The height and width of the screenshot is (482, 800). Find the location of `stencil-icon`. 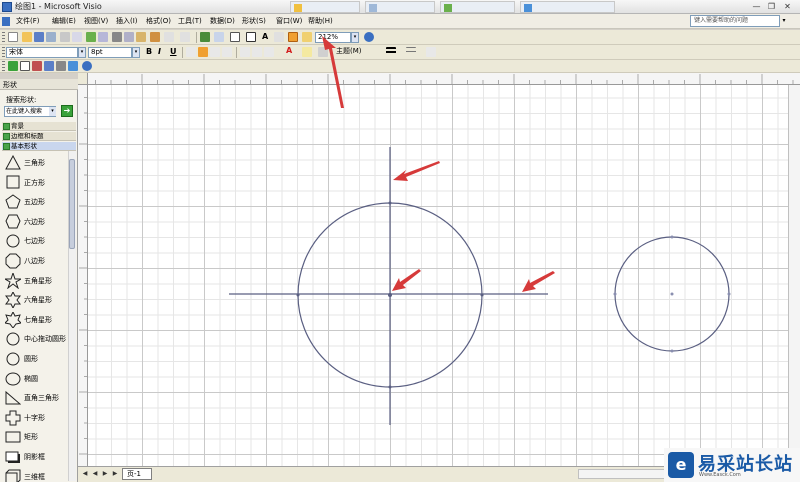

stencil-icon is located at coordinates (219, 37).